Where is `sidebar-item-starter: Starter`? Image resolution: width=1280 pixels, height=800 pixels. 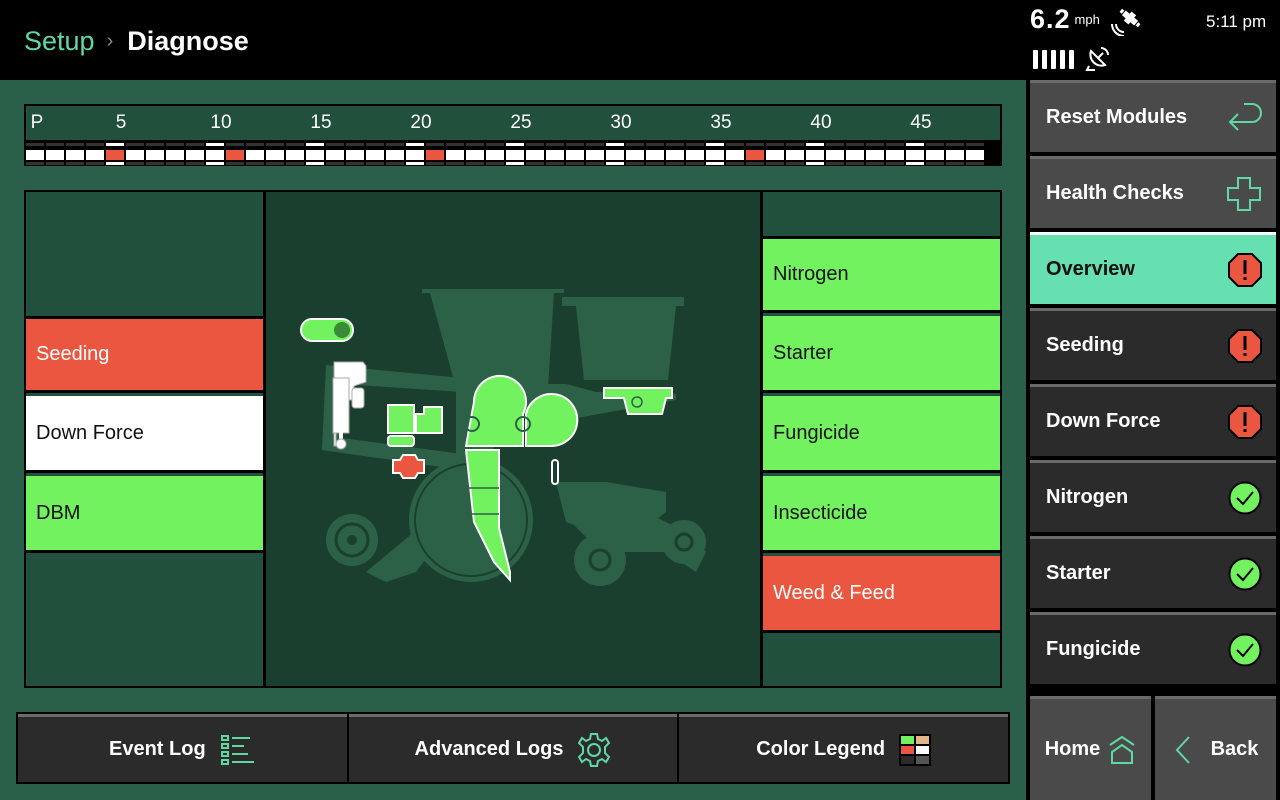 sidebar-item-starter: Starter is located at coordinates (1153, 572).